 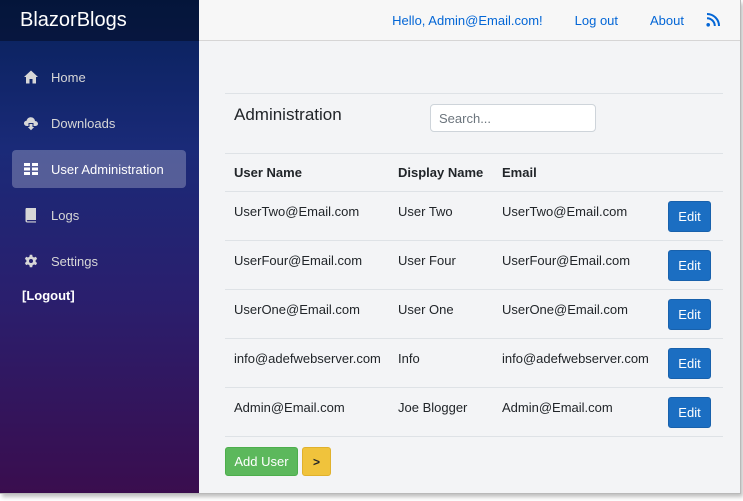 What do you see at coordinates (667, 20) in the screenshot?
I see `about-link: About` at bounding box center [667, 20].